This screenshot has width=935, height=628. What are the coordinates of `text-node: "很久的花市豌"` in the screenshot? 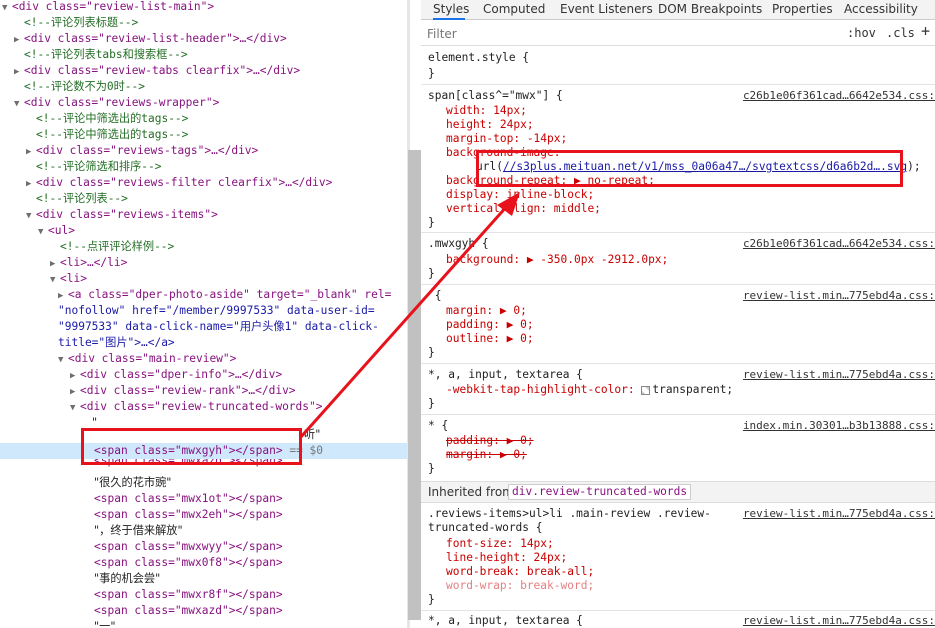 It's located at (132, 483).